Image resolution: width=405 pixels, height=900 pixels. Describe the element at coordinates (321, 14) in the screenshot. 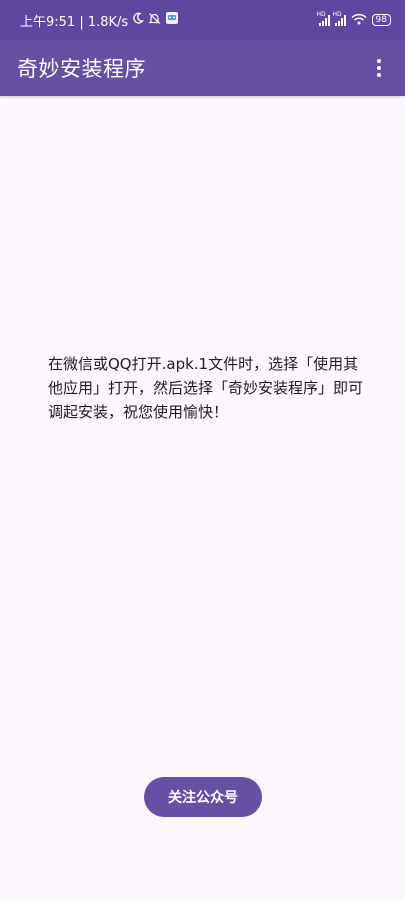

I see `network-label: HD` at that location.